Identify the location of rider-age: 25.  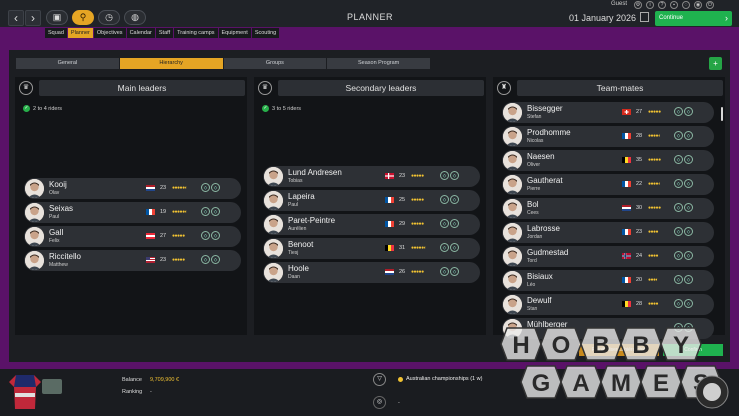
(402, 200).